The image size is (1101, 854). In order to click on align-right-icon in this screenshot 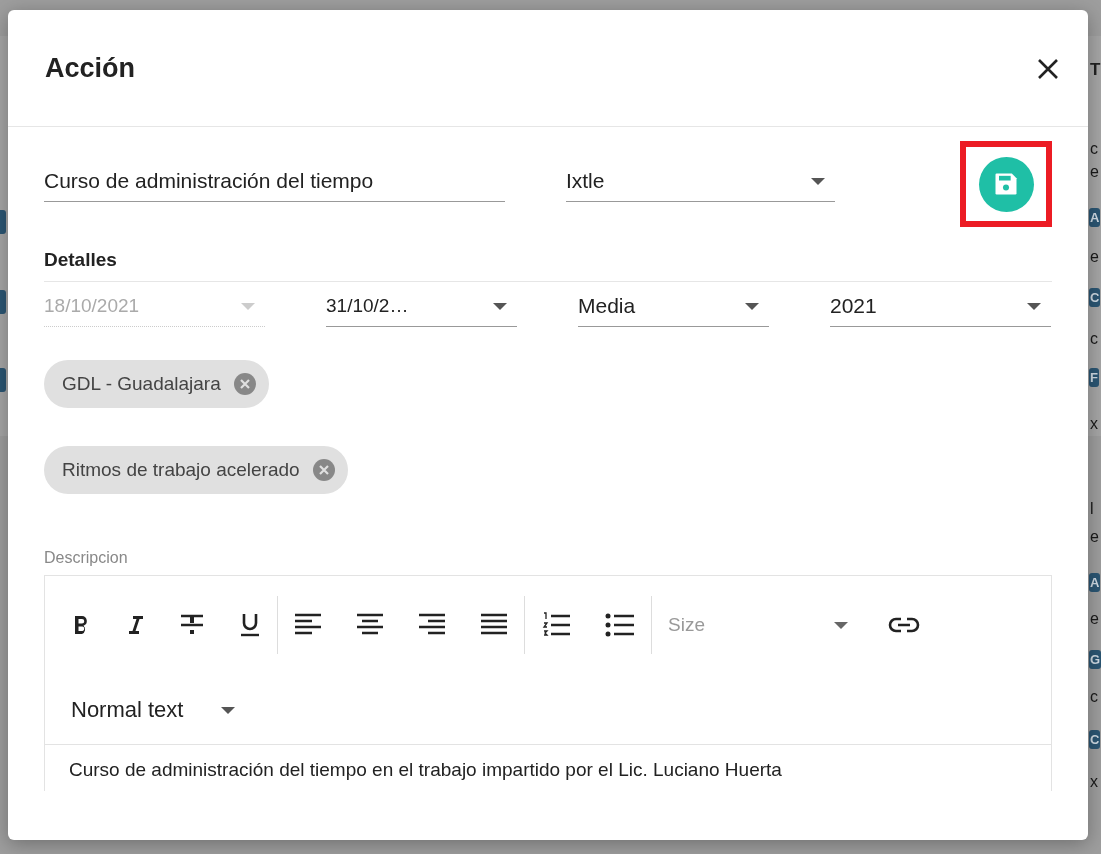, I will do `click(432, 625)`.